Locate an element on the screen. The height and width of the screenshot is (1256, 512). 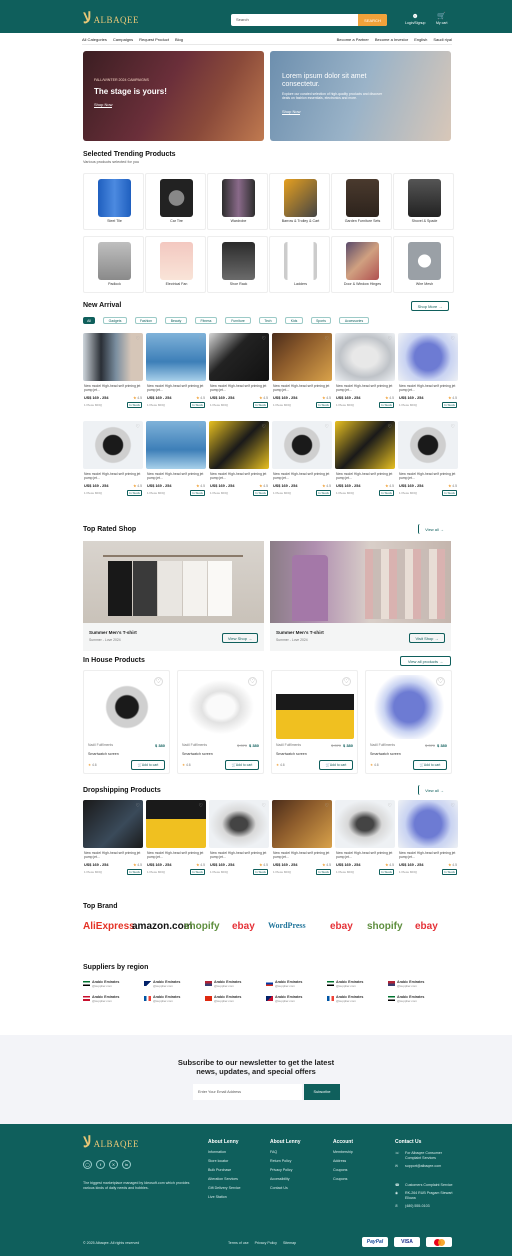
view-shop-button: View Shop → is located at coordinates (240, 638).